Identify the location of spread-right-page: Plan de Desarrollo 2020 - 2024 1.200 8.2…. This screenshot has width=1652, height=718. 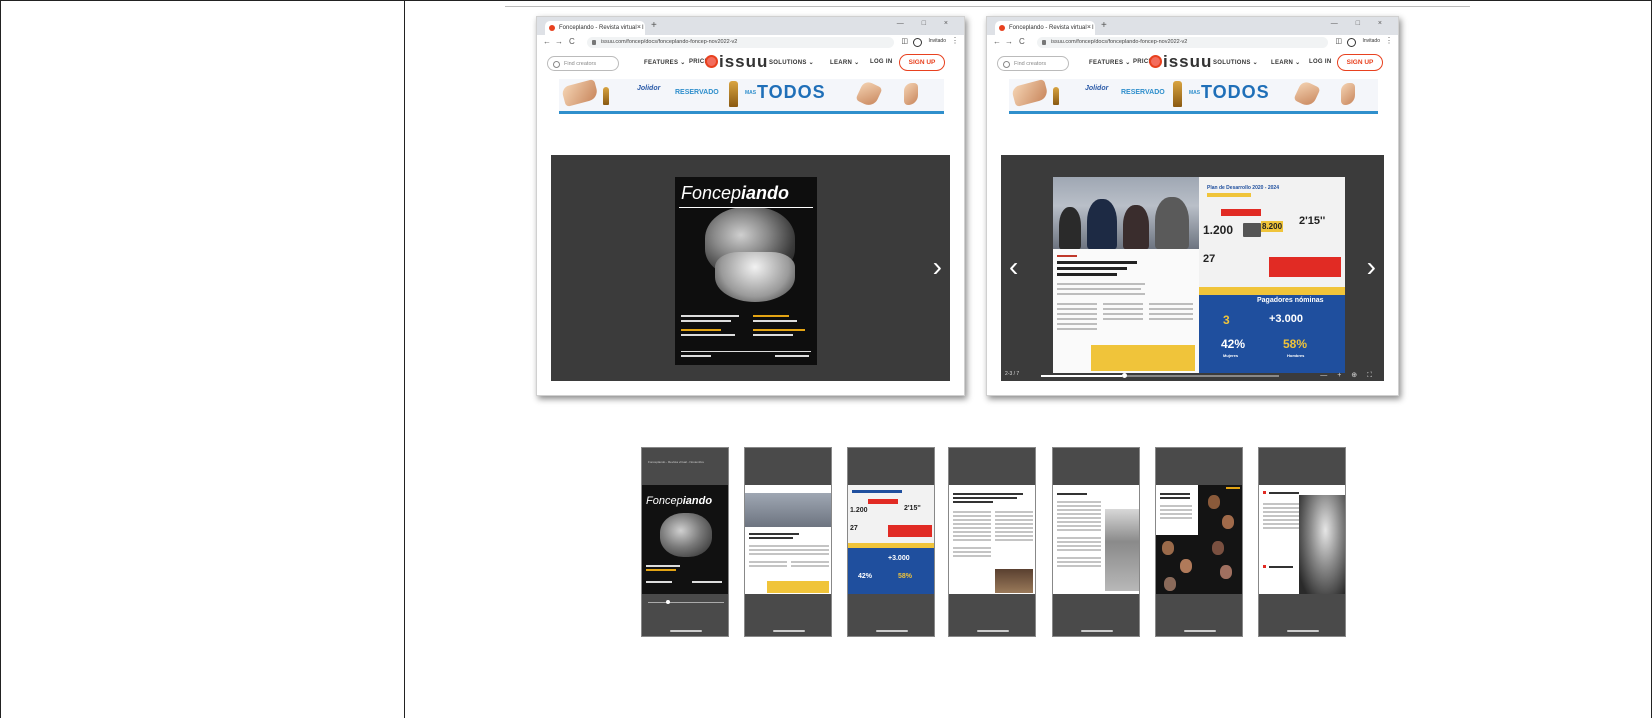
(1272, 275).